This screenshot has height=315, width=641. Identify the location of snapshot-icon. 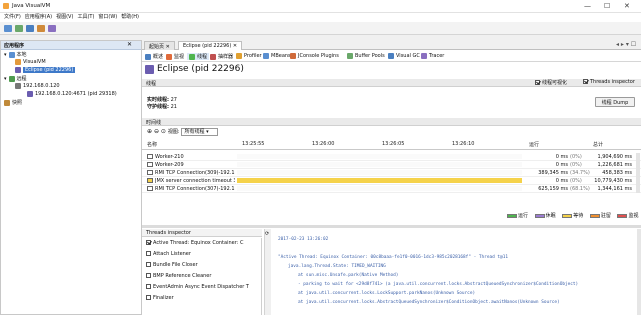
(7, 102).